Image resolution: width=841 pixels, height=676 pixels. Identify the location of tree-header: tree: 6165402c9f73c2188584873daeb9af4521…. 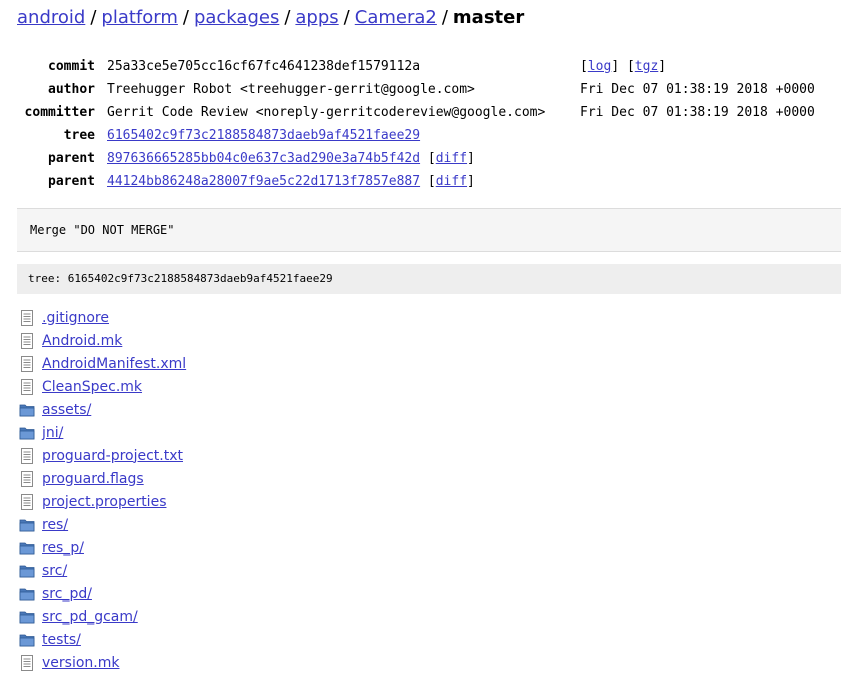
(429, 279).